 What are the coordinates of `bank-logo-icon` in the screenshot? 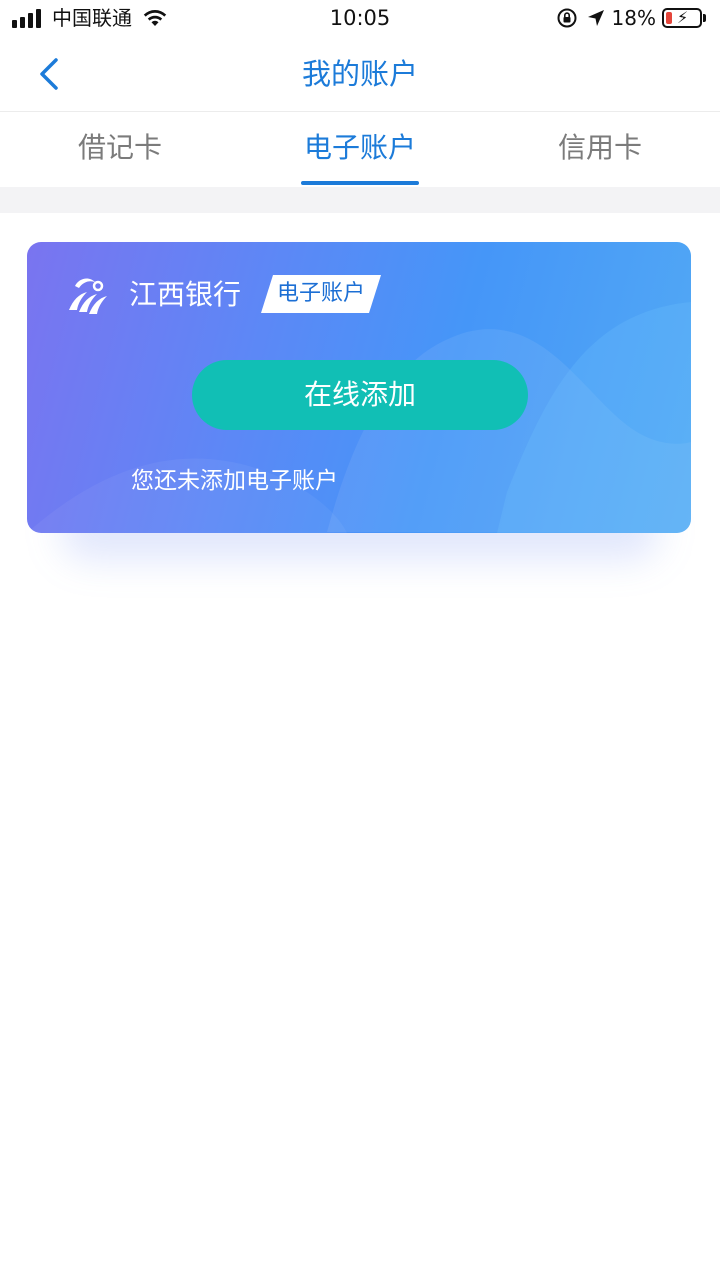 It's located at (88, 296).